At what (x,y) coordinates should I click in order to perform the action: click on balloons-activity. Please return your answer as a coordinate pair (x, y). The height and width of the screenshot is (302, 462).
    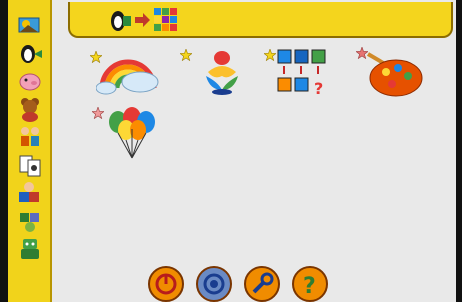
    Looking at the image, I should click on (132, 133).